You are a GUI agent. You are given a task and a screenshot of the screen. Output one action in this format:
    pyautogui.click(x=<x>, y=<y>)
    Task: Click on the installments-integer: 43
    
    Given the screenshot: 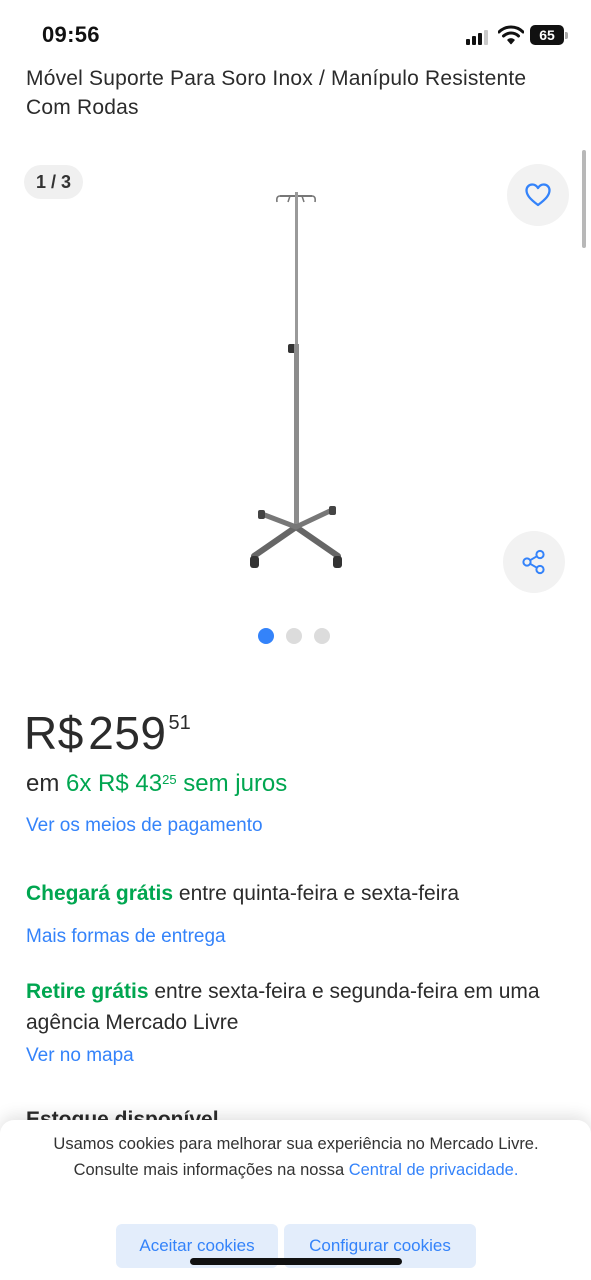 What is the action you would take?
    pyautogui.click(x=149, y=783)
    